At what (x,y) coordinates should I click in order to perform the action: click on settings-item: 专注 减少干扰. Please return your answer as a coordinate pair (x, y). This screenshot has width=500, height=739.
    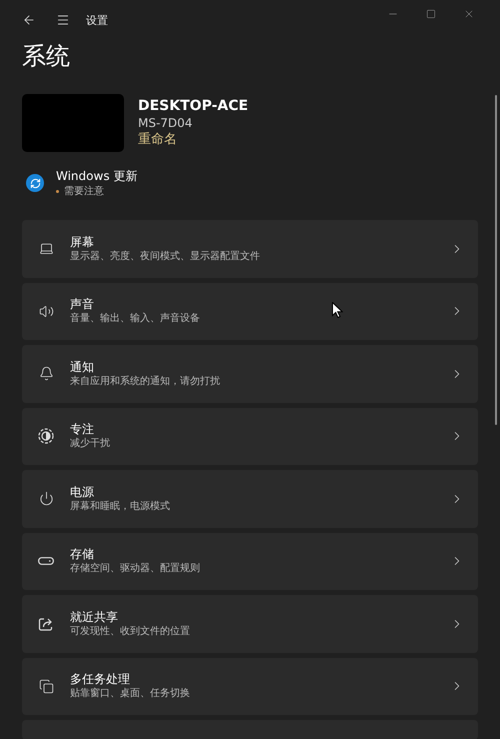
    Looking at the image, I should click on (250, 436).